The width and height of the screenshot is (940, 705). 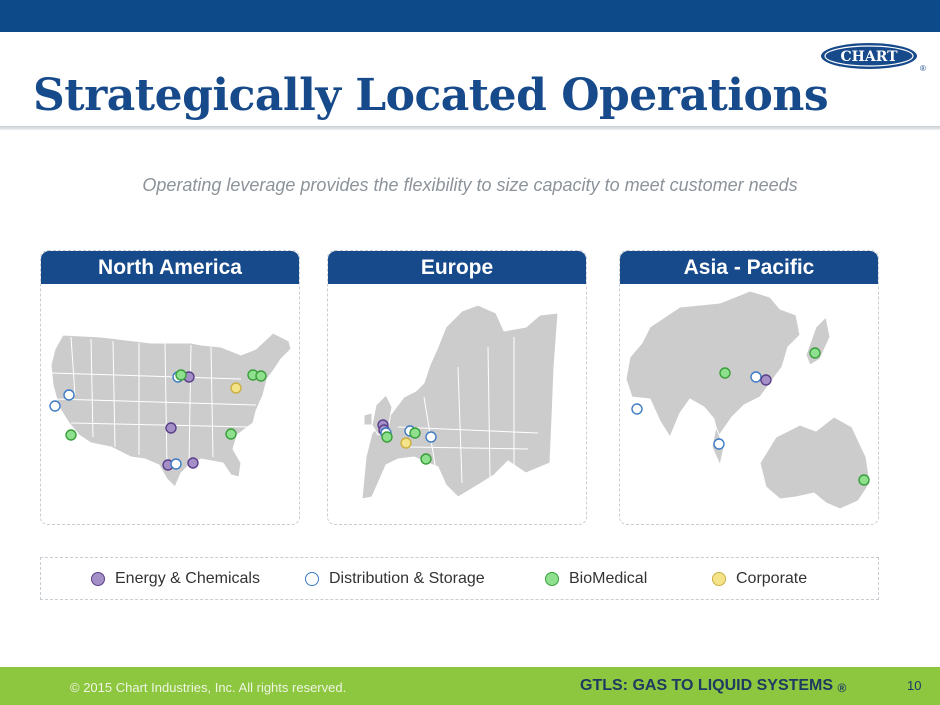 I want to click on logo-text: CHART, so click(x=869, y=57).